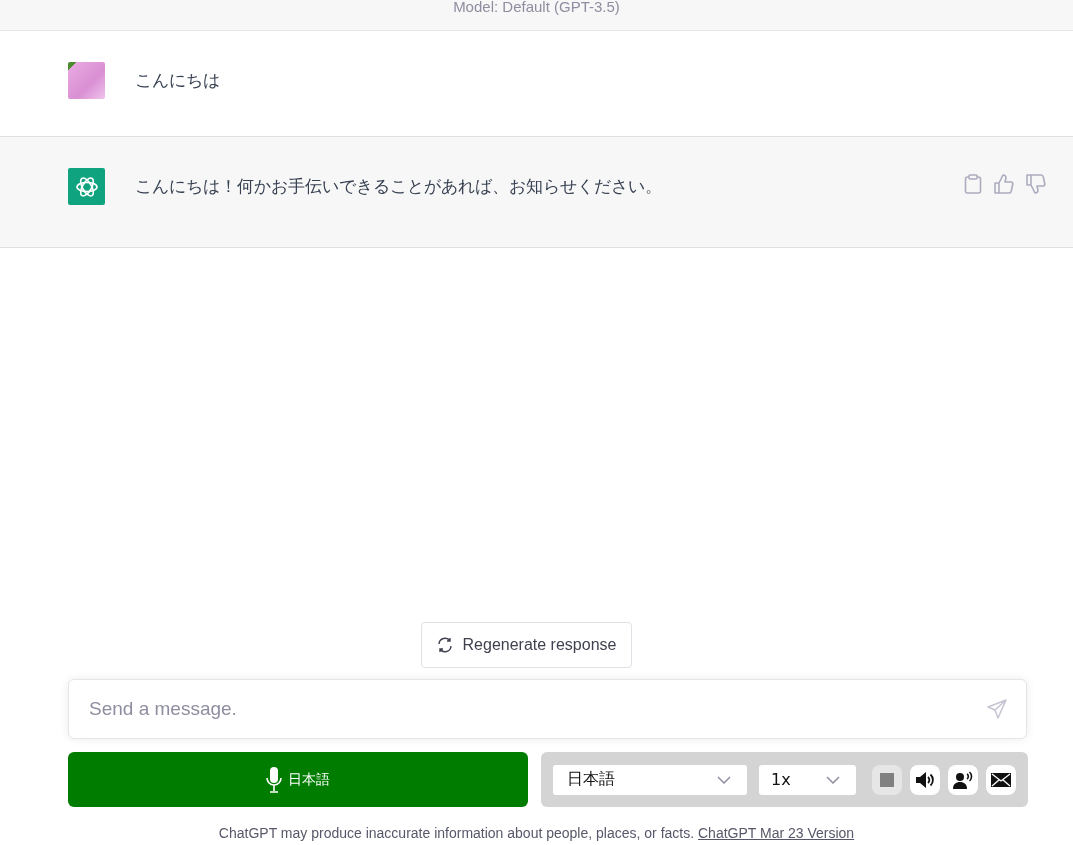 The image size is (1073, 845). I want to click on message-input-field: Send a message., so click(547, 709).